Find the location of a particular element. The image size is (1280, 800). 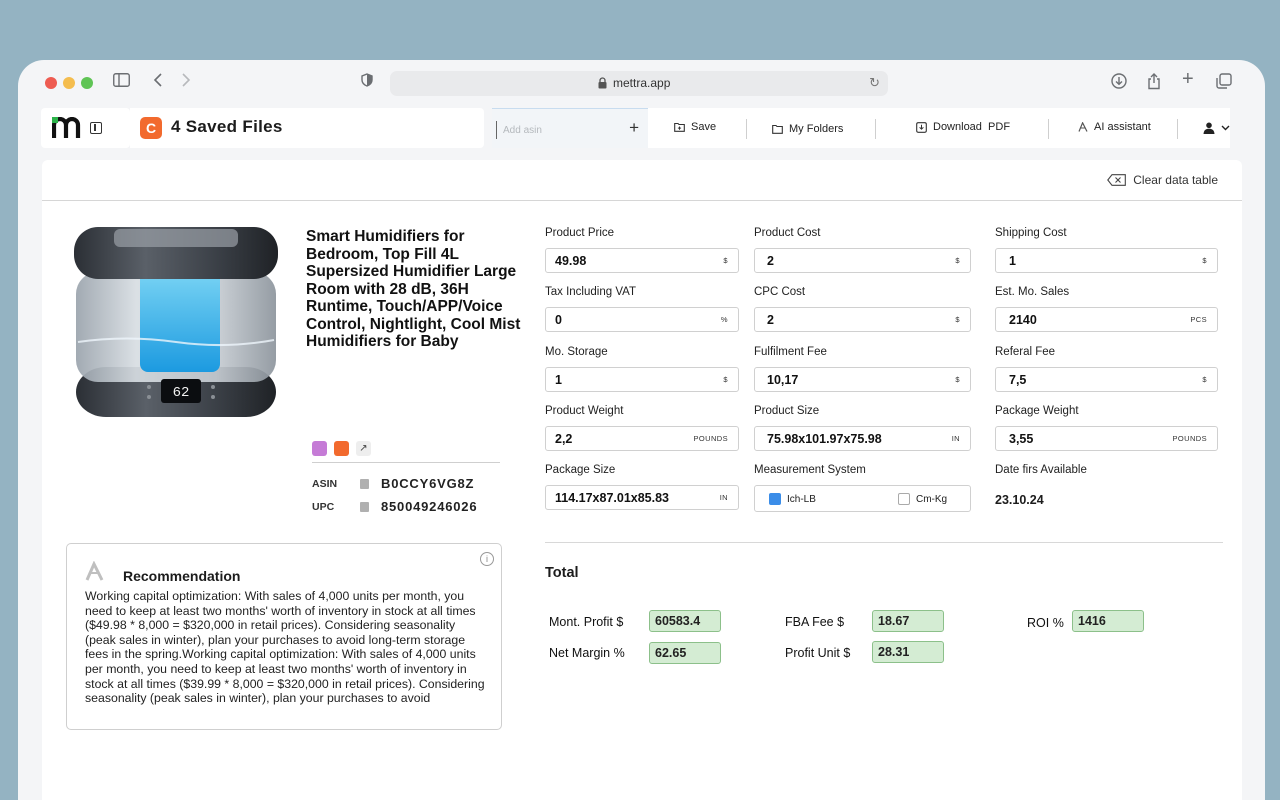

total-heading: Total is located at coordinates (562, 573).